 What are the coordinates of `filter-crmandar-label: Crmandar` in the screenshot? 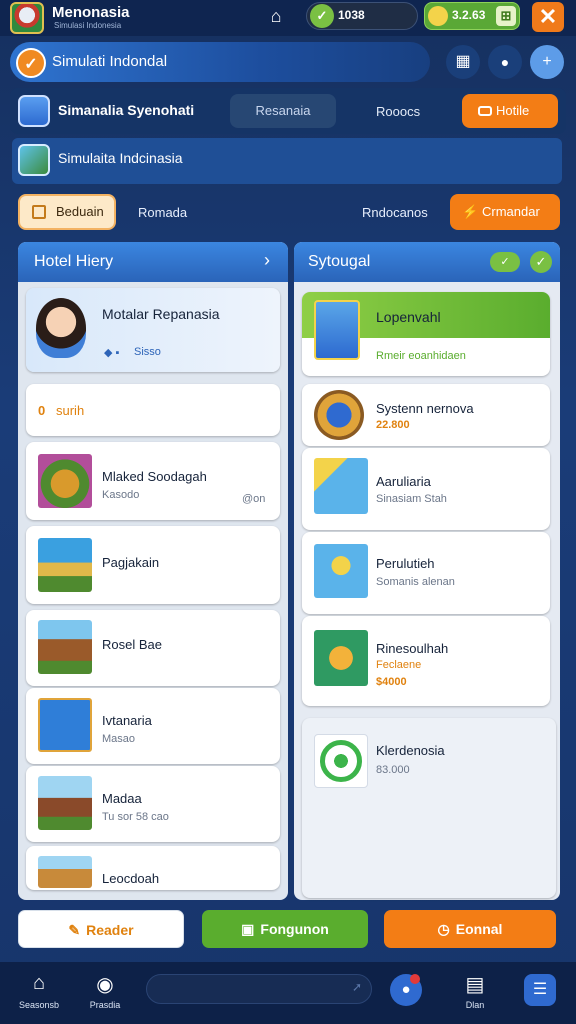 It's located at (511, 211).